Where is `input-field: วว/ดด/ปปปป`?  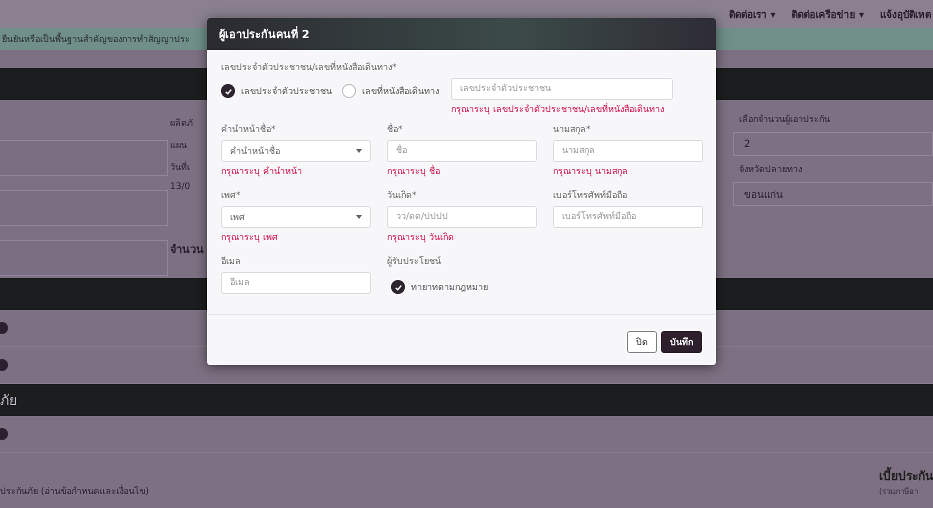
input-field: วว/ดด/ปปปป is located at coordinates (462, 217).